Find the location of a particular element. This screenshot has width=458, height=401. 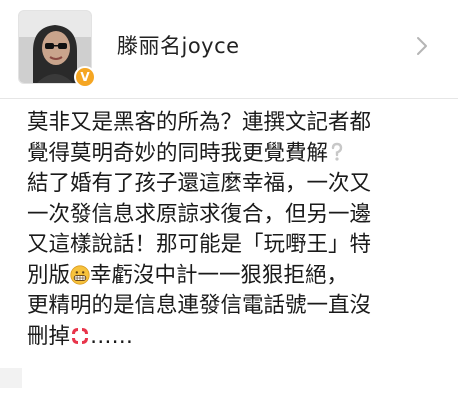

post-line-text: 覺得莫明奇妙的同時我更覺費解 is located at coordinates (178, 153).